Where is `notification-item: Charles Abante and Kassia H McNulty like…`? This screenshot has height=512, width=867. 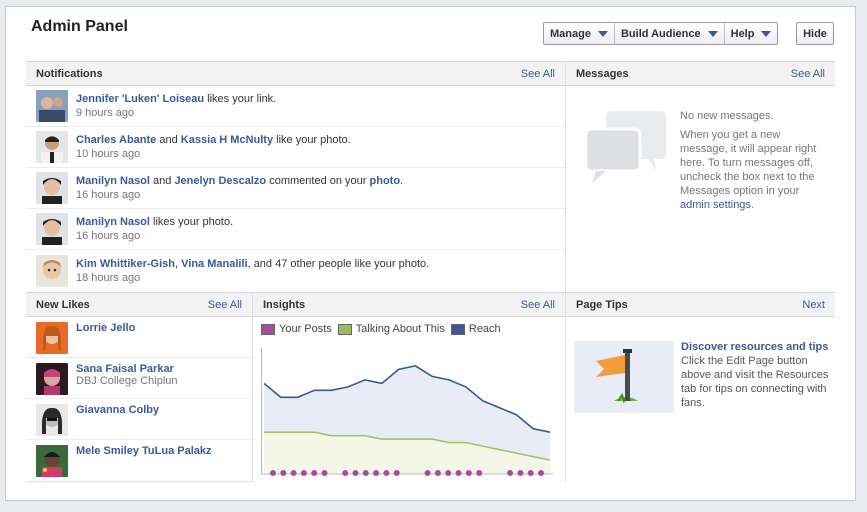
notification-item: Charles Abante and Kassia H McNulty like… is located at coordinates (295, 147).